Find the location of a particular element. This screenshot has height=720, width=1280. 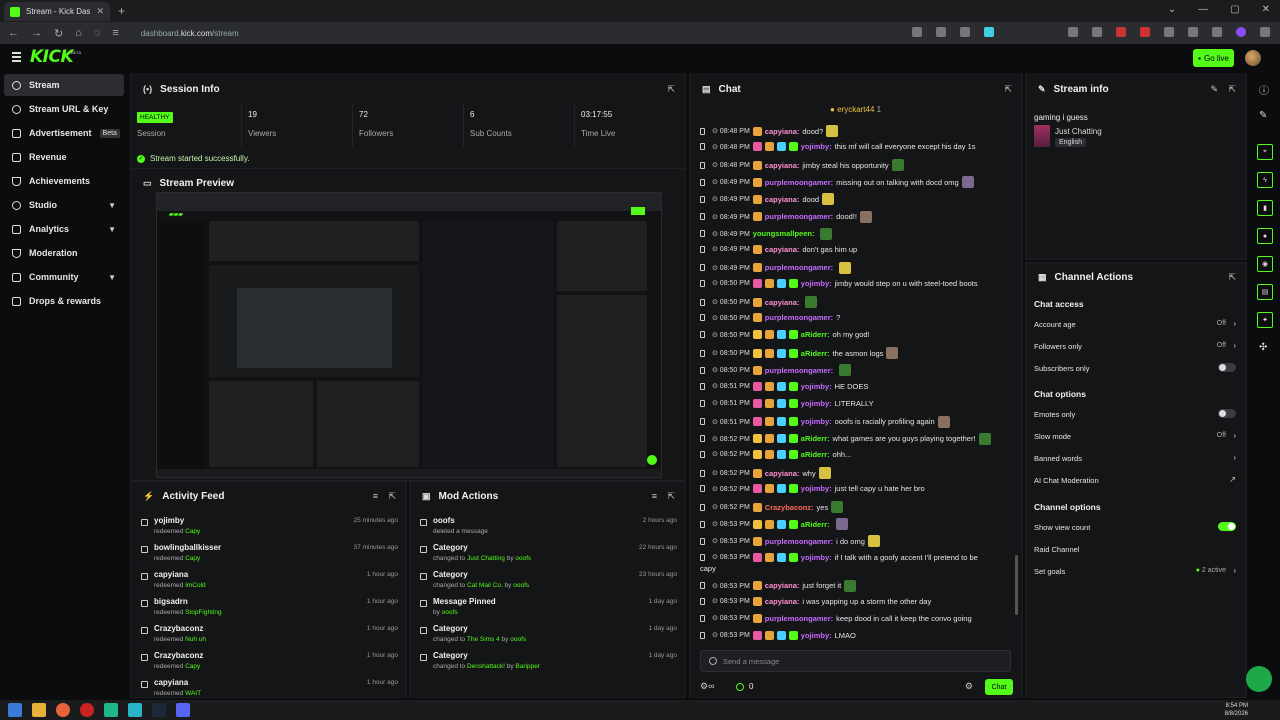

chat-message: ⊙ 08:49 PM purplemoongamer: is located at coordinates (854, 267).